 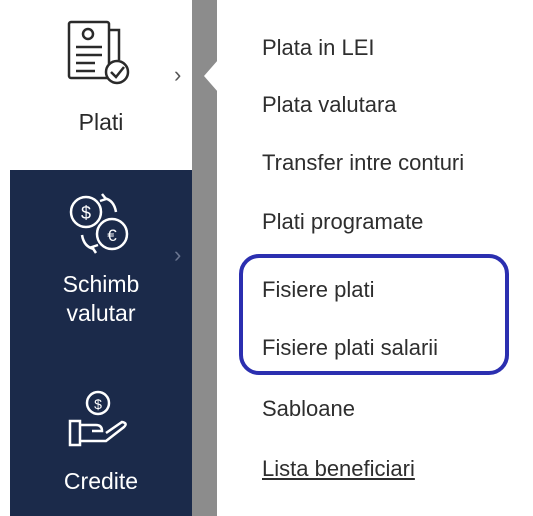 What do you see at coordinates (329, 105) in the screenshot?
I see `submenu-item-plata-valutara: Plata valutara` at bounding box center [329, 105].